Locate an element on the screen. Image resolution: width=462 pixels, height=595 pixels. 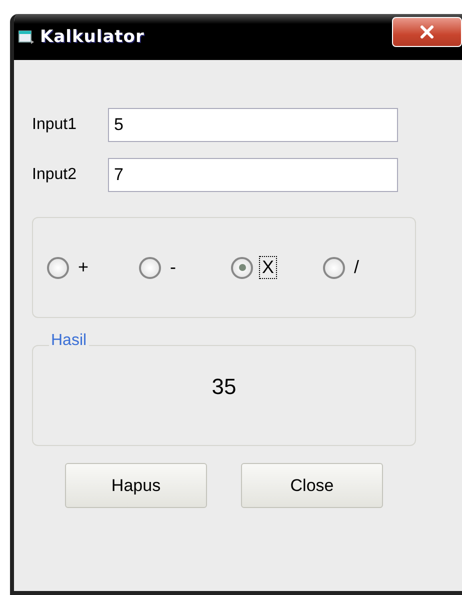
window-icon is located at coordinates (26, 37).